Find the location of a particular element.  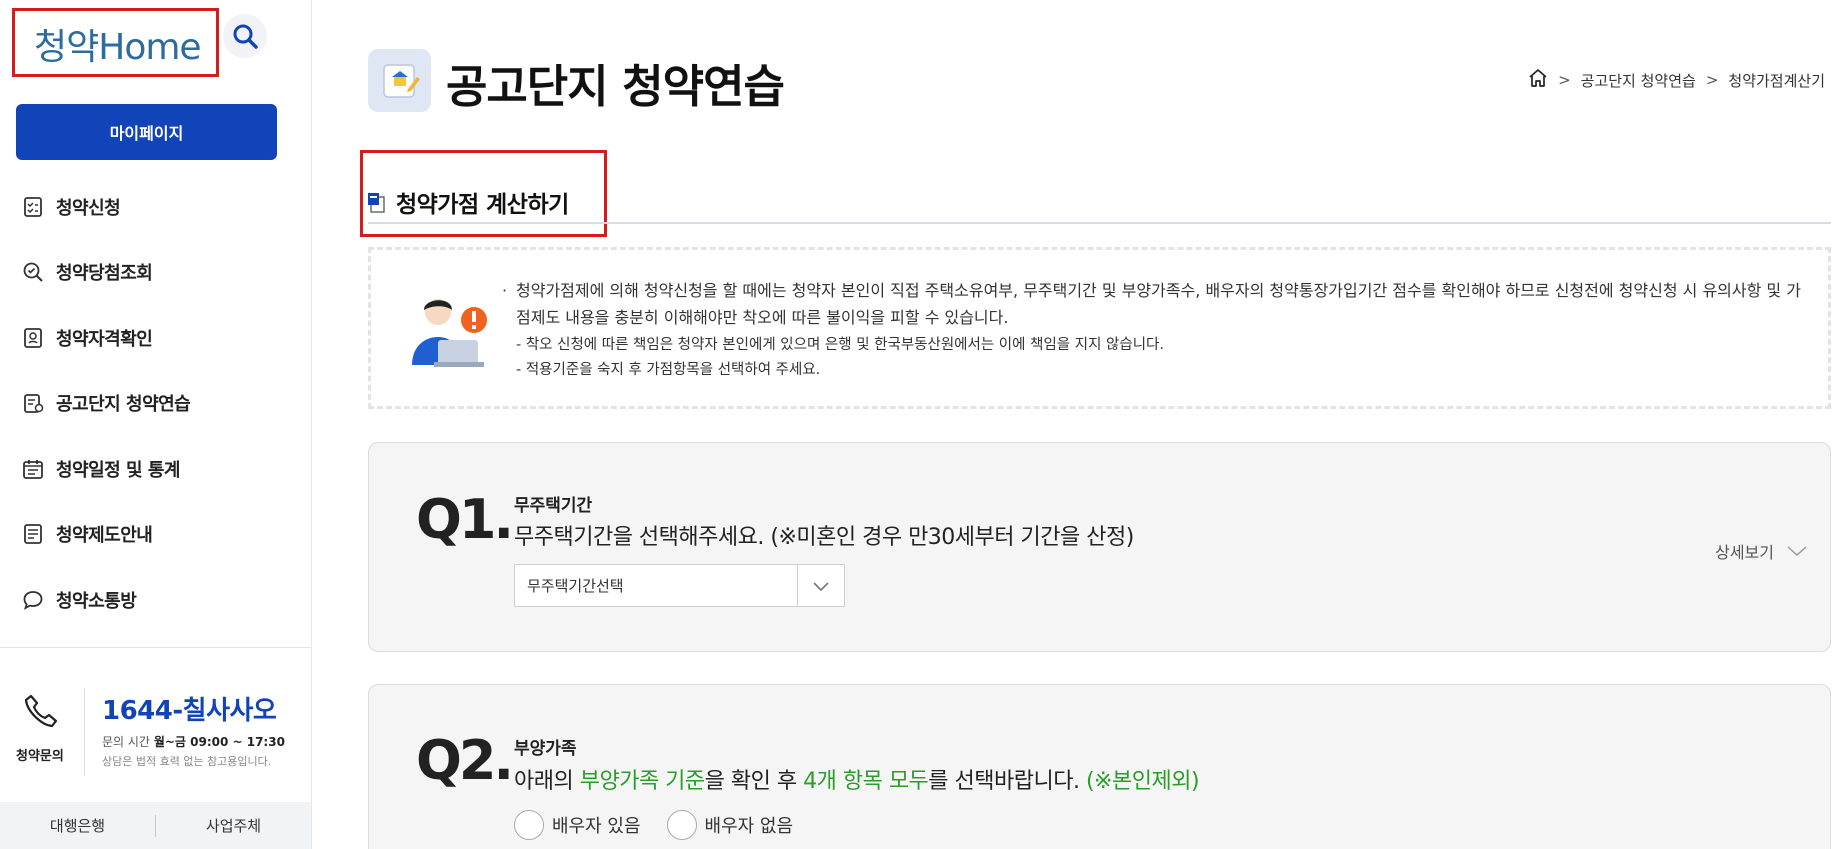

mypage-button: 마이페이지 is located at coordinates (146, 132).